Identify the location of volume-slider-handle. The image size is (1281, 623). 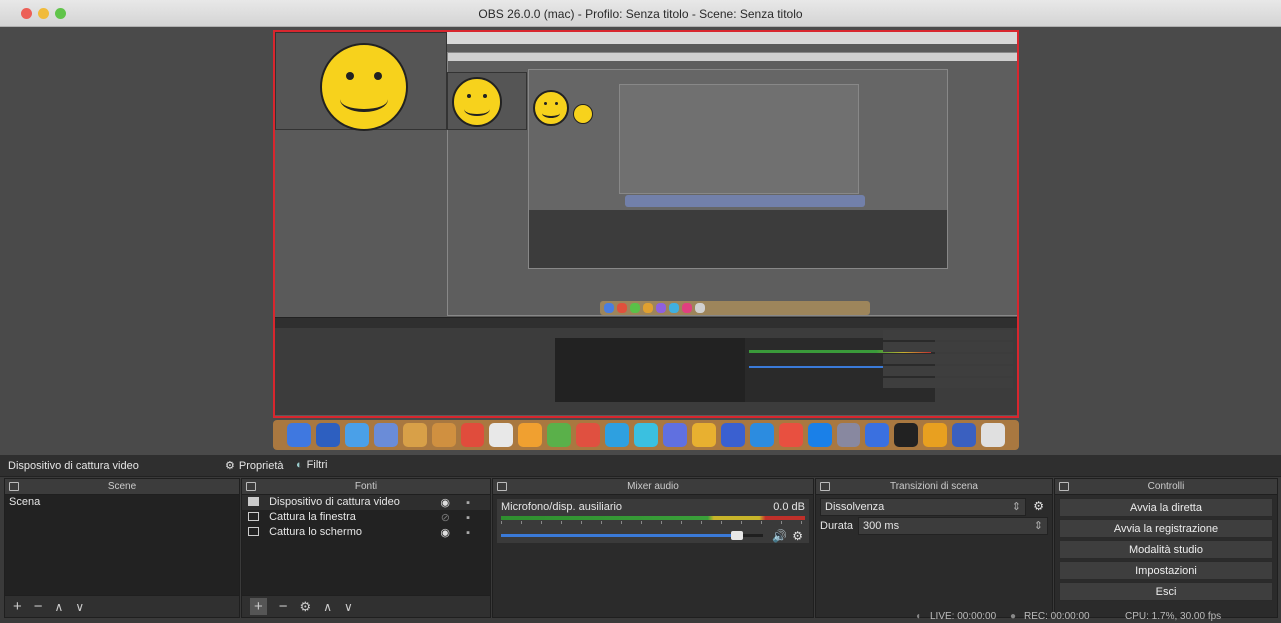
(736, 535).